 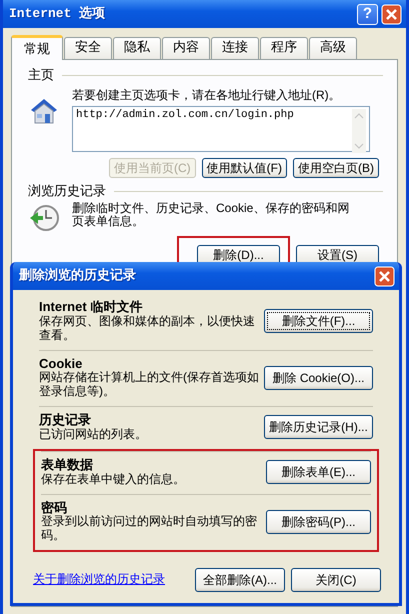 What do you see at coordinates (37, 47) in the screenshot?
I see `tab: 常规` at bounding box center [37, 47].